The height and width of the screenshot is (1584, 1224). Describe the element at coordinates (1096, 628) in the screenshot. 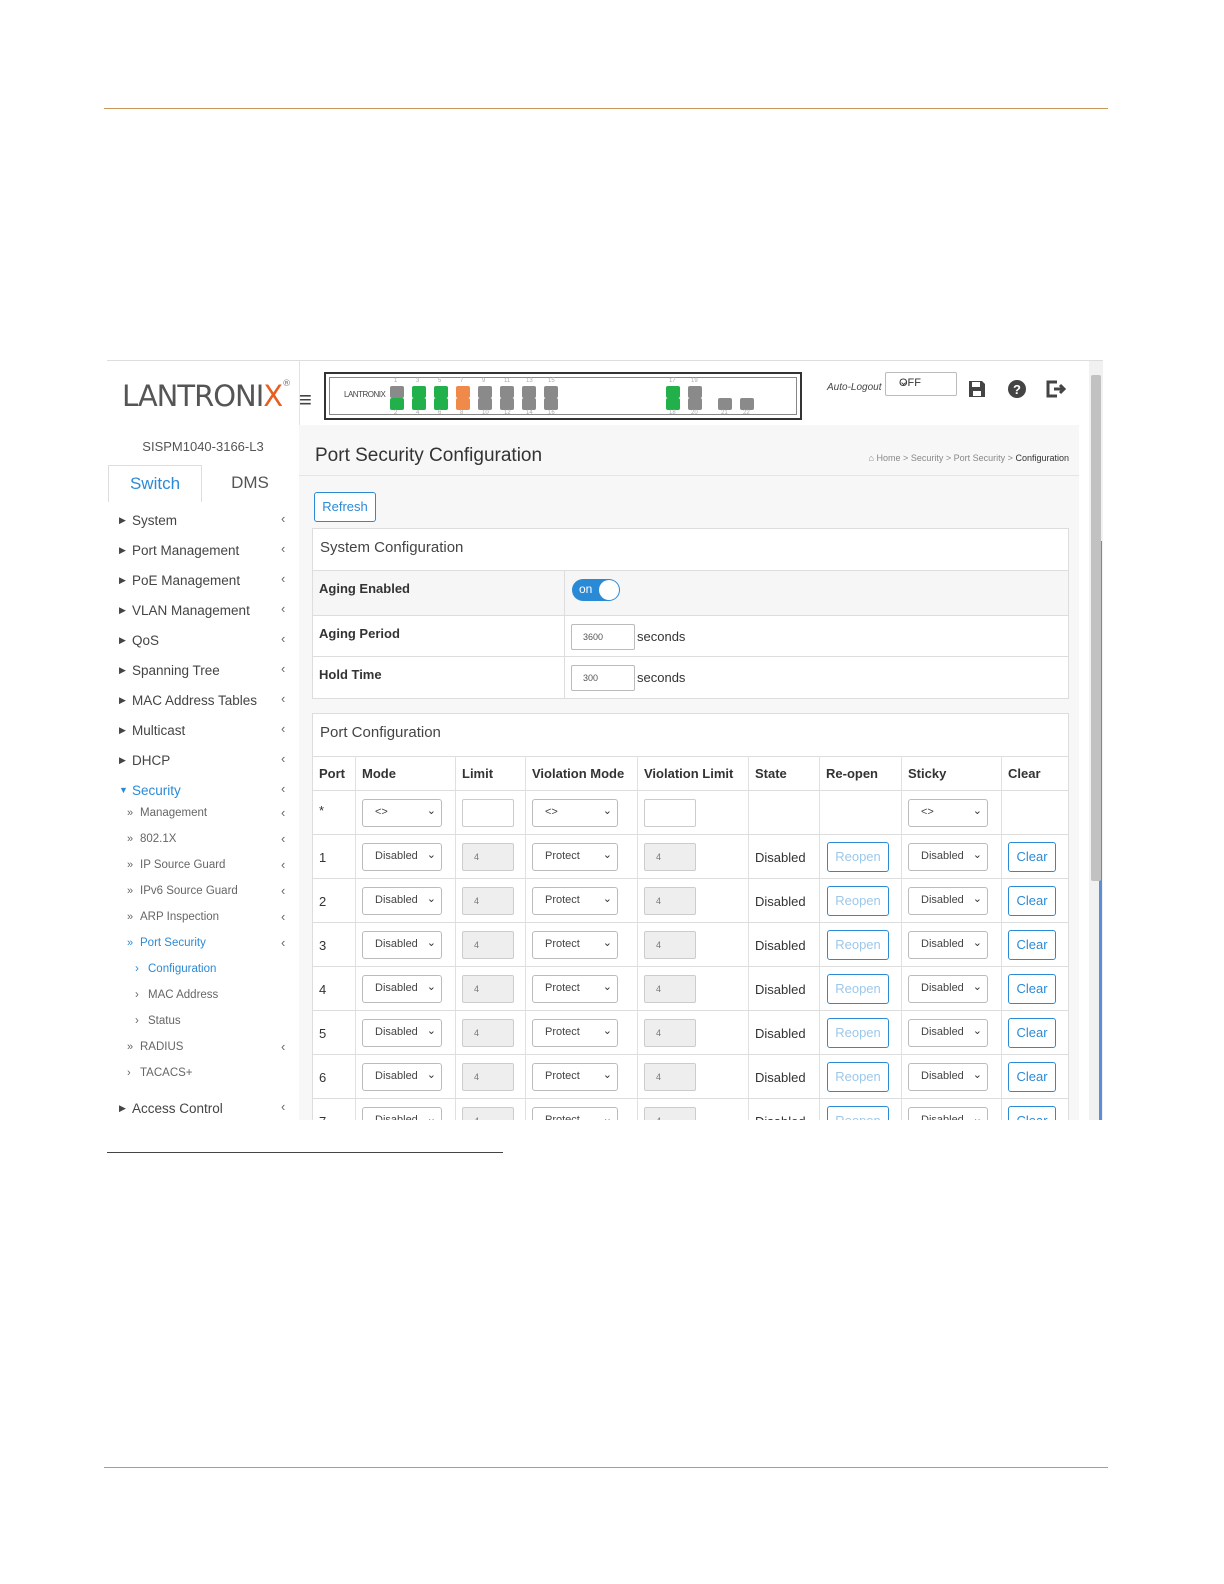

I see `scrollbar-thumb` at that location.